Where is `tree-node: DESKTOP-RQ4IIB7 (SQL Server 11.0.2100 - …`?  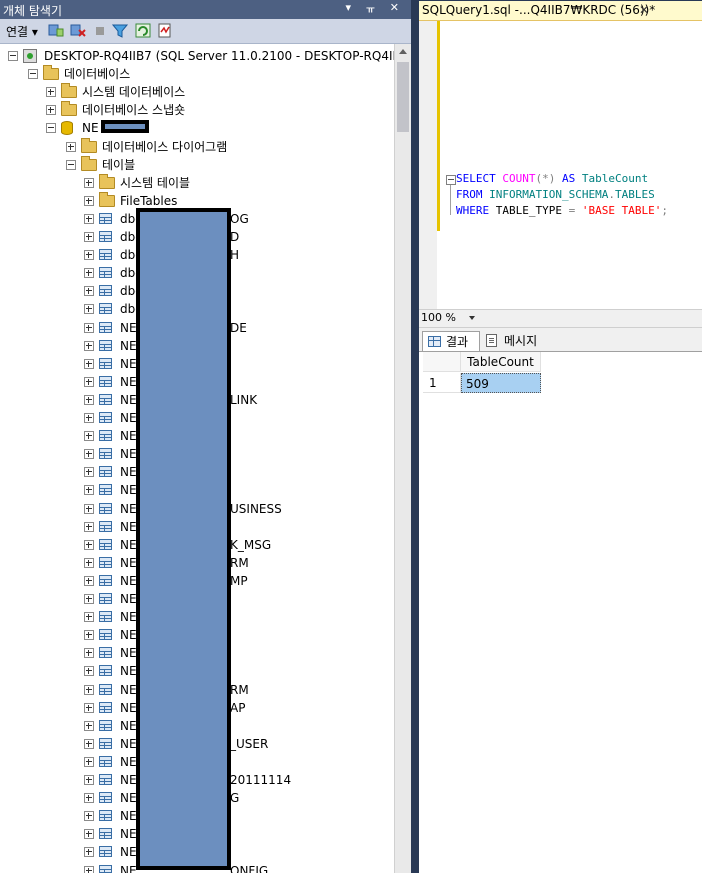 tree-node: DESKTOP-RQ4IIB7 (SQL Server 11.0.2100 - … is located at coordinates (197, 56).